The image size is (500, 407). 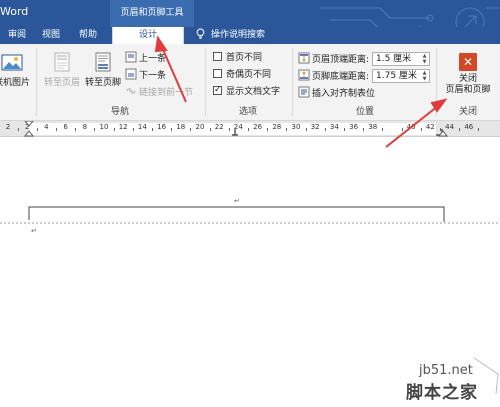 What do you see at coordinates (237, 201) in the screenshot?
I see `header-paragraph-mark: ↵` at bounding box center [237, 201].